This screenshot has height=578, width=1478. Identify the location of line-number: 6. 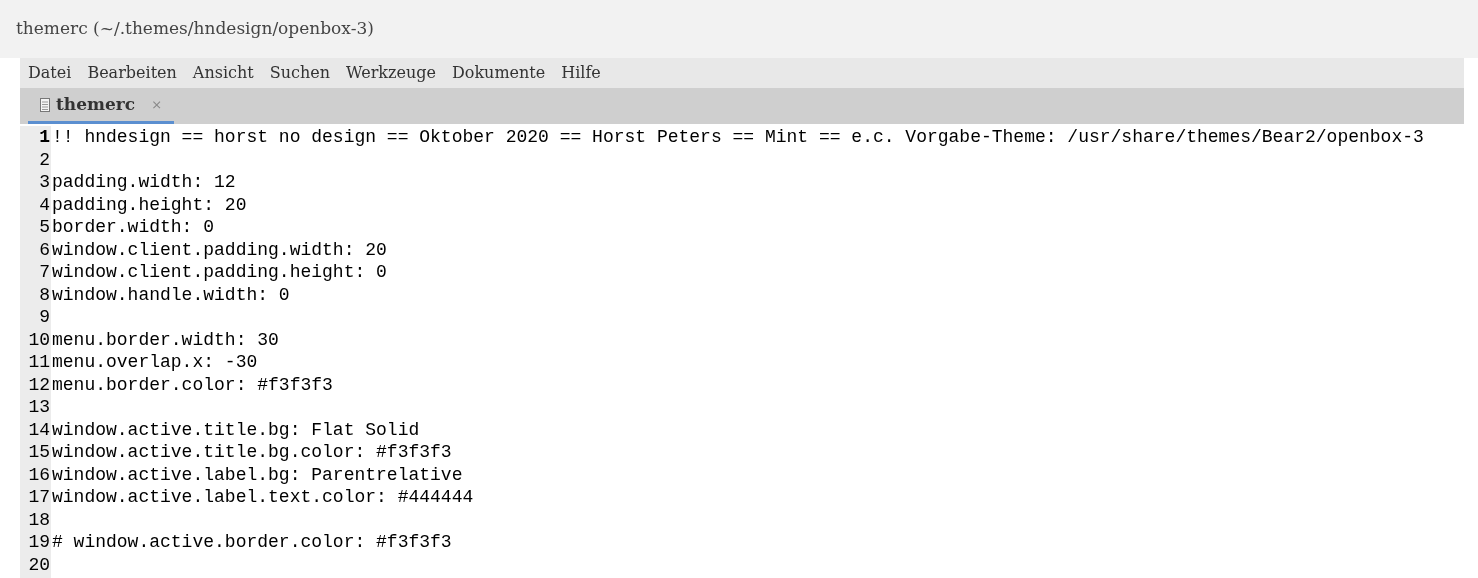
(44, 249).